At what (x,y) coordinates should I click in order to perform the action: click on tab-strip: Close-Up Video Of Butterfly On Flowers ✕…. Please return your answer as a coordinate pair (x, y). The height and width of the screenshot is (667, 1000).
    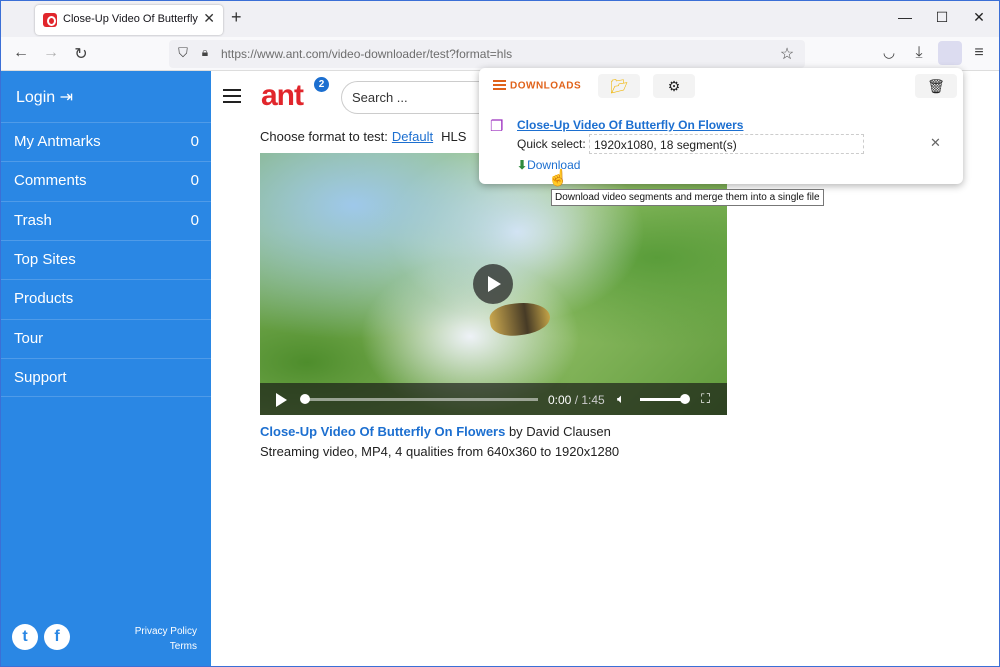
    Looking at the image, I should click on (500, 19).